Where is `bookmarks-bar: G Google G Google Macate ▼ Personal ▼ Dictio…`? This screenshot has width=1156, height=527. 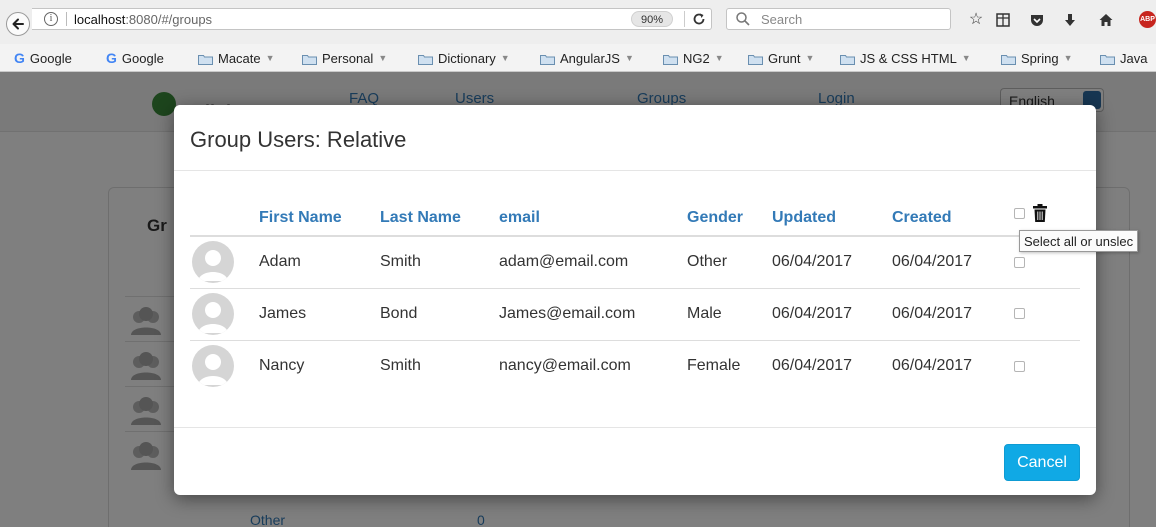
bookmarks-bar: G Google G Google Macate ▼ Personal ▼ Dictio… is located at coordinates (578, 58).